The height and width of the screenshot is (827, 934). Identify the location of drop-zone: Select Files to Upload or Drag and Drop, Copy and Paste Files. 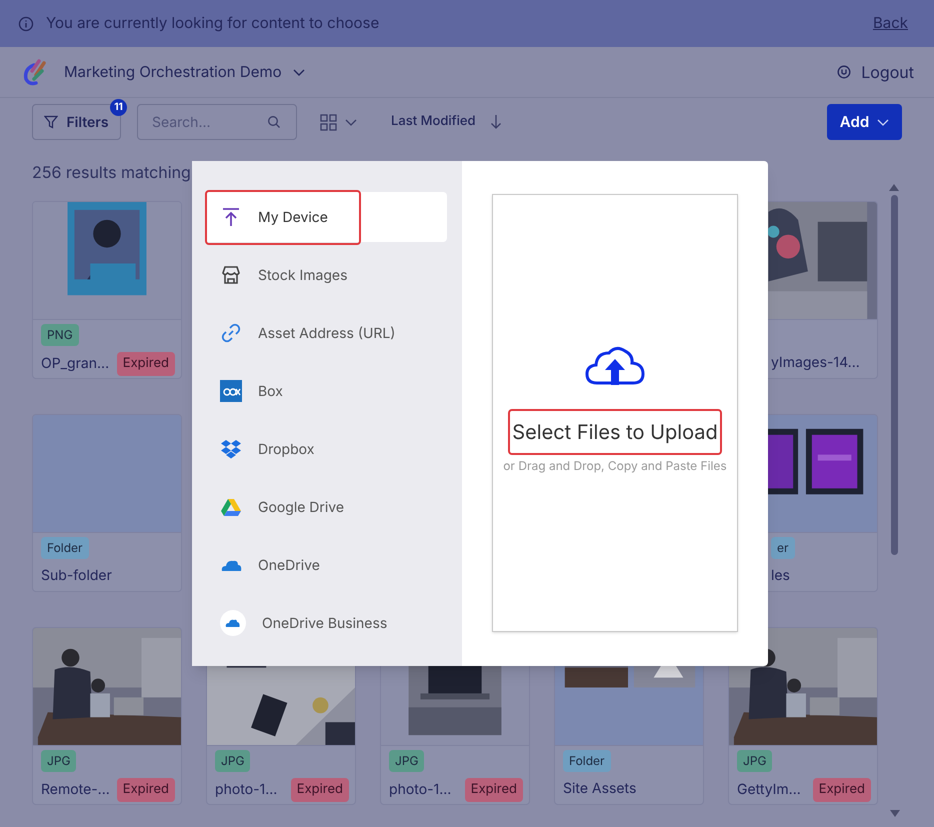
(615, 413).